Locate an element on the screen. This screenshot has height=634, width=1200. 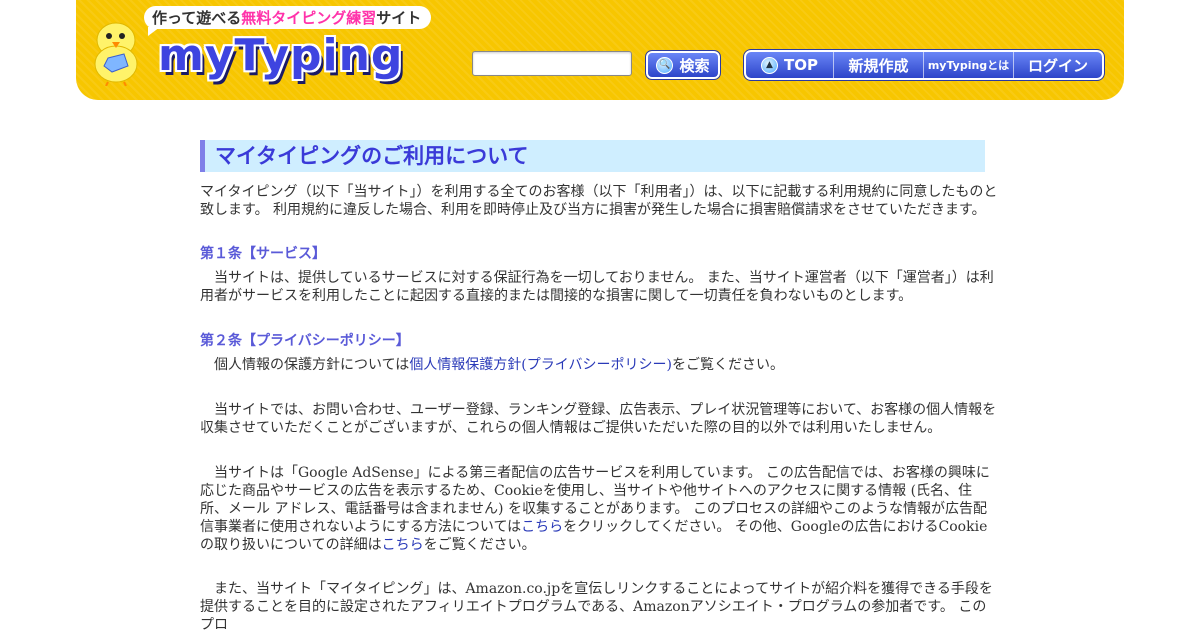
main-nav: ▲ TOP 新規作成 myTypingとは ログイン is located at coordinates (924, 65).